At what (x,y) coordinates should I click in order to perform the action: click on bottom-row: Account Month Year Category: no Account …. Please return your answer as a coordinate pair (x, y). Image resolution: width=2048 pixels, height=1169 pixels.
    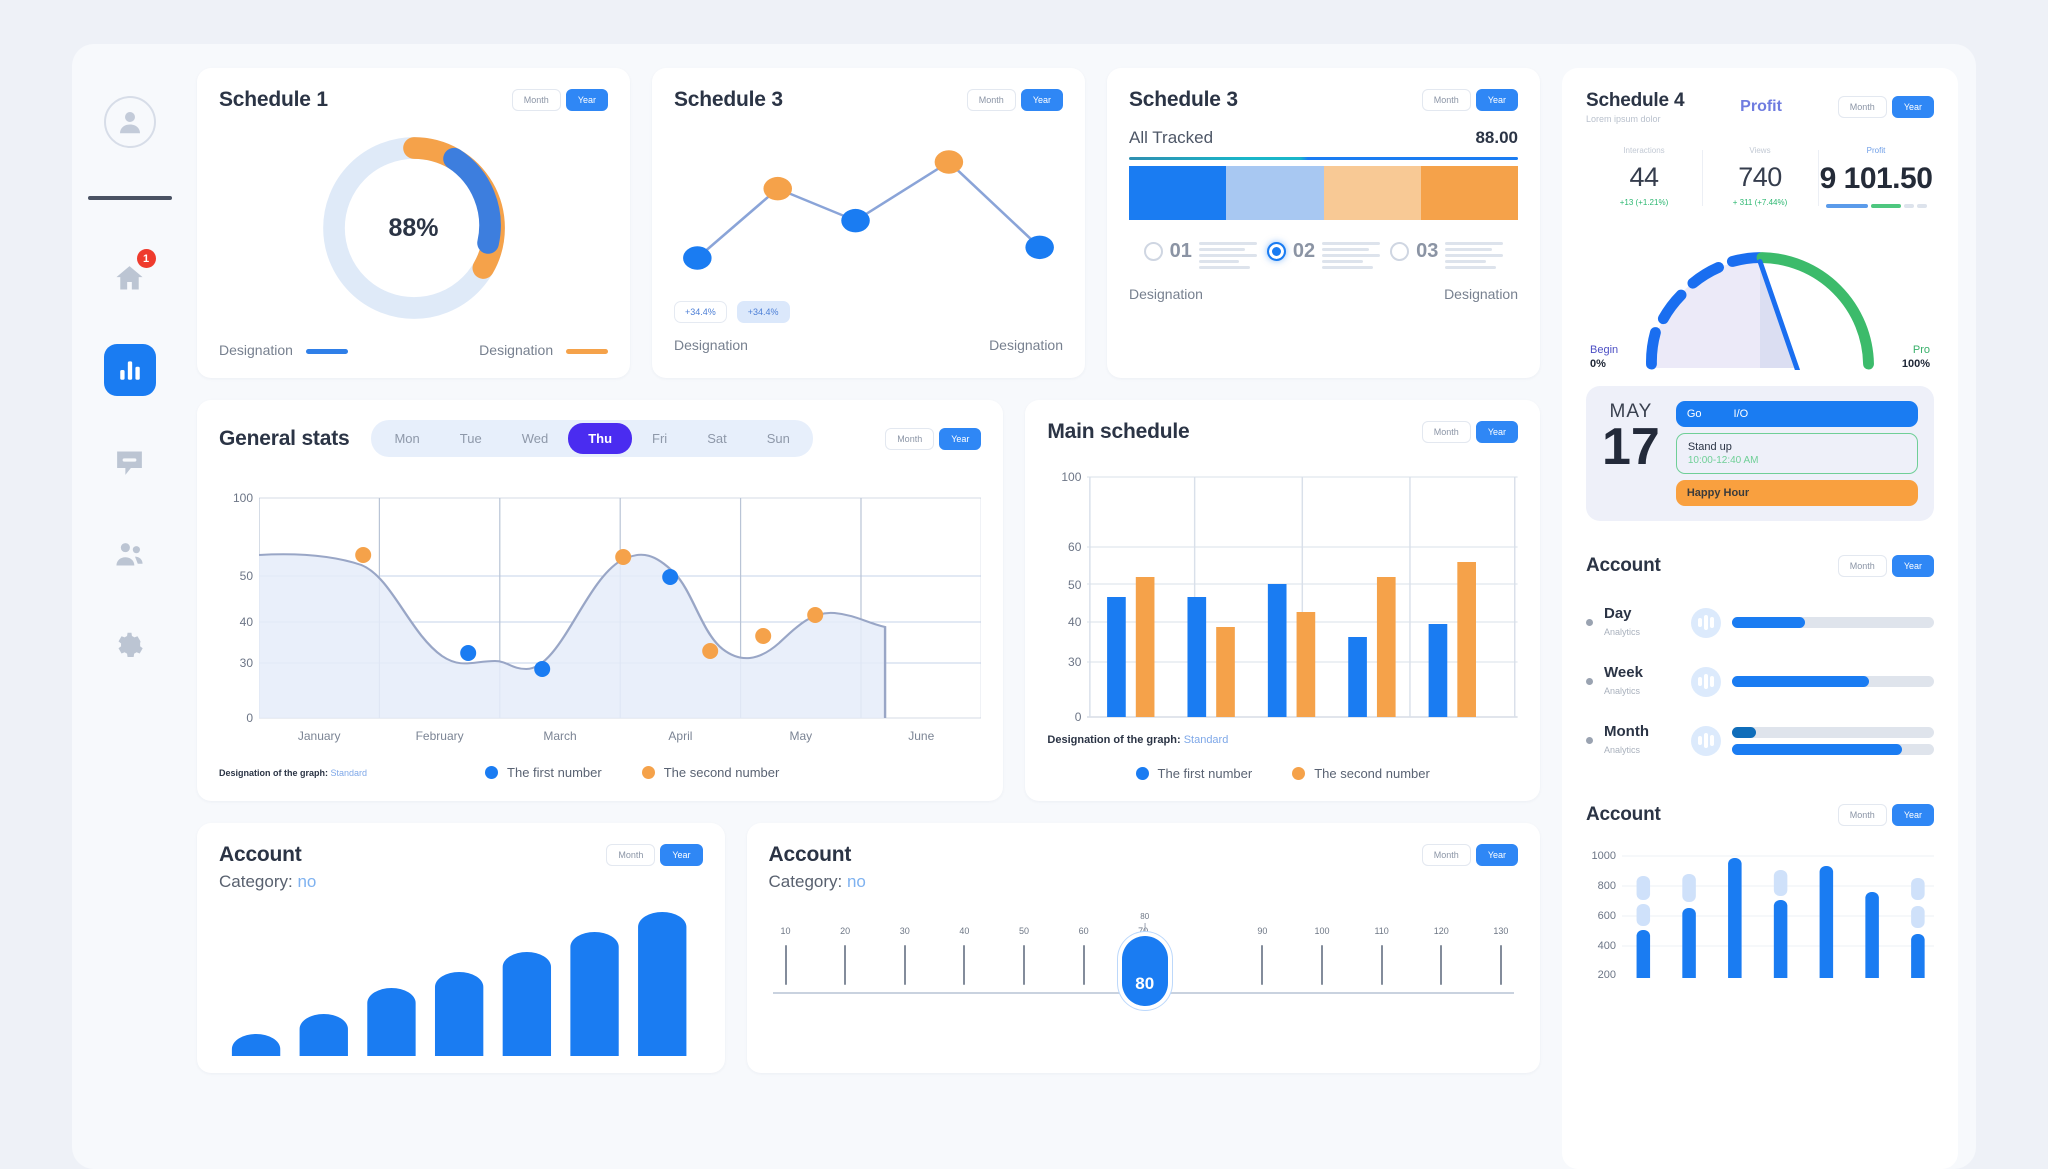
    Looking at the image, I should click on (868, 948).